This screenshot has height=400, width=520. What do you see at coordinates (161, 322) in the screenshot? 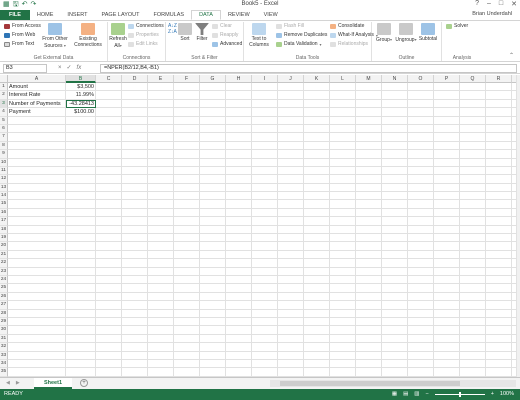
I see `cell-e29` at bounding box center [161, 322].